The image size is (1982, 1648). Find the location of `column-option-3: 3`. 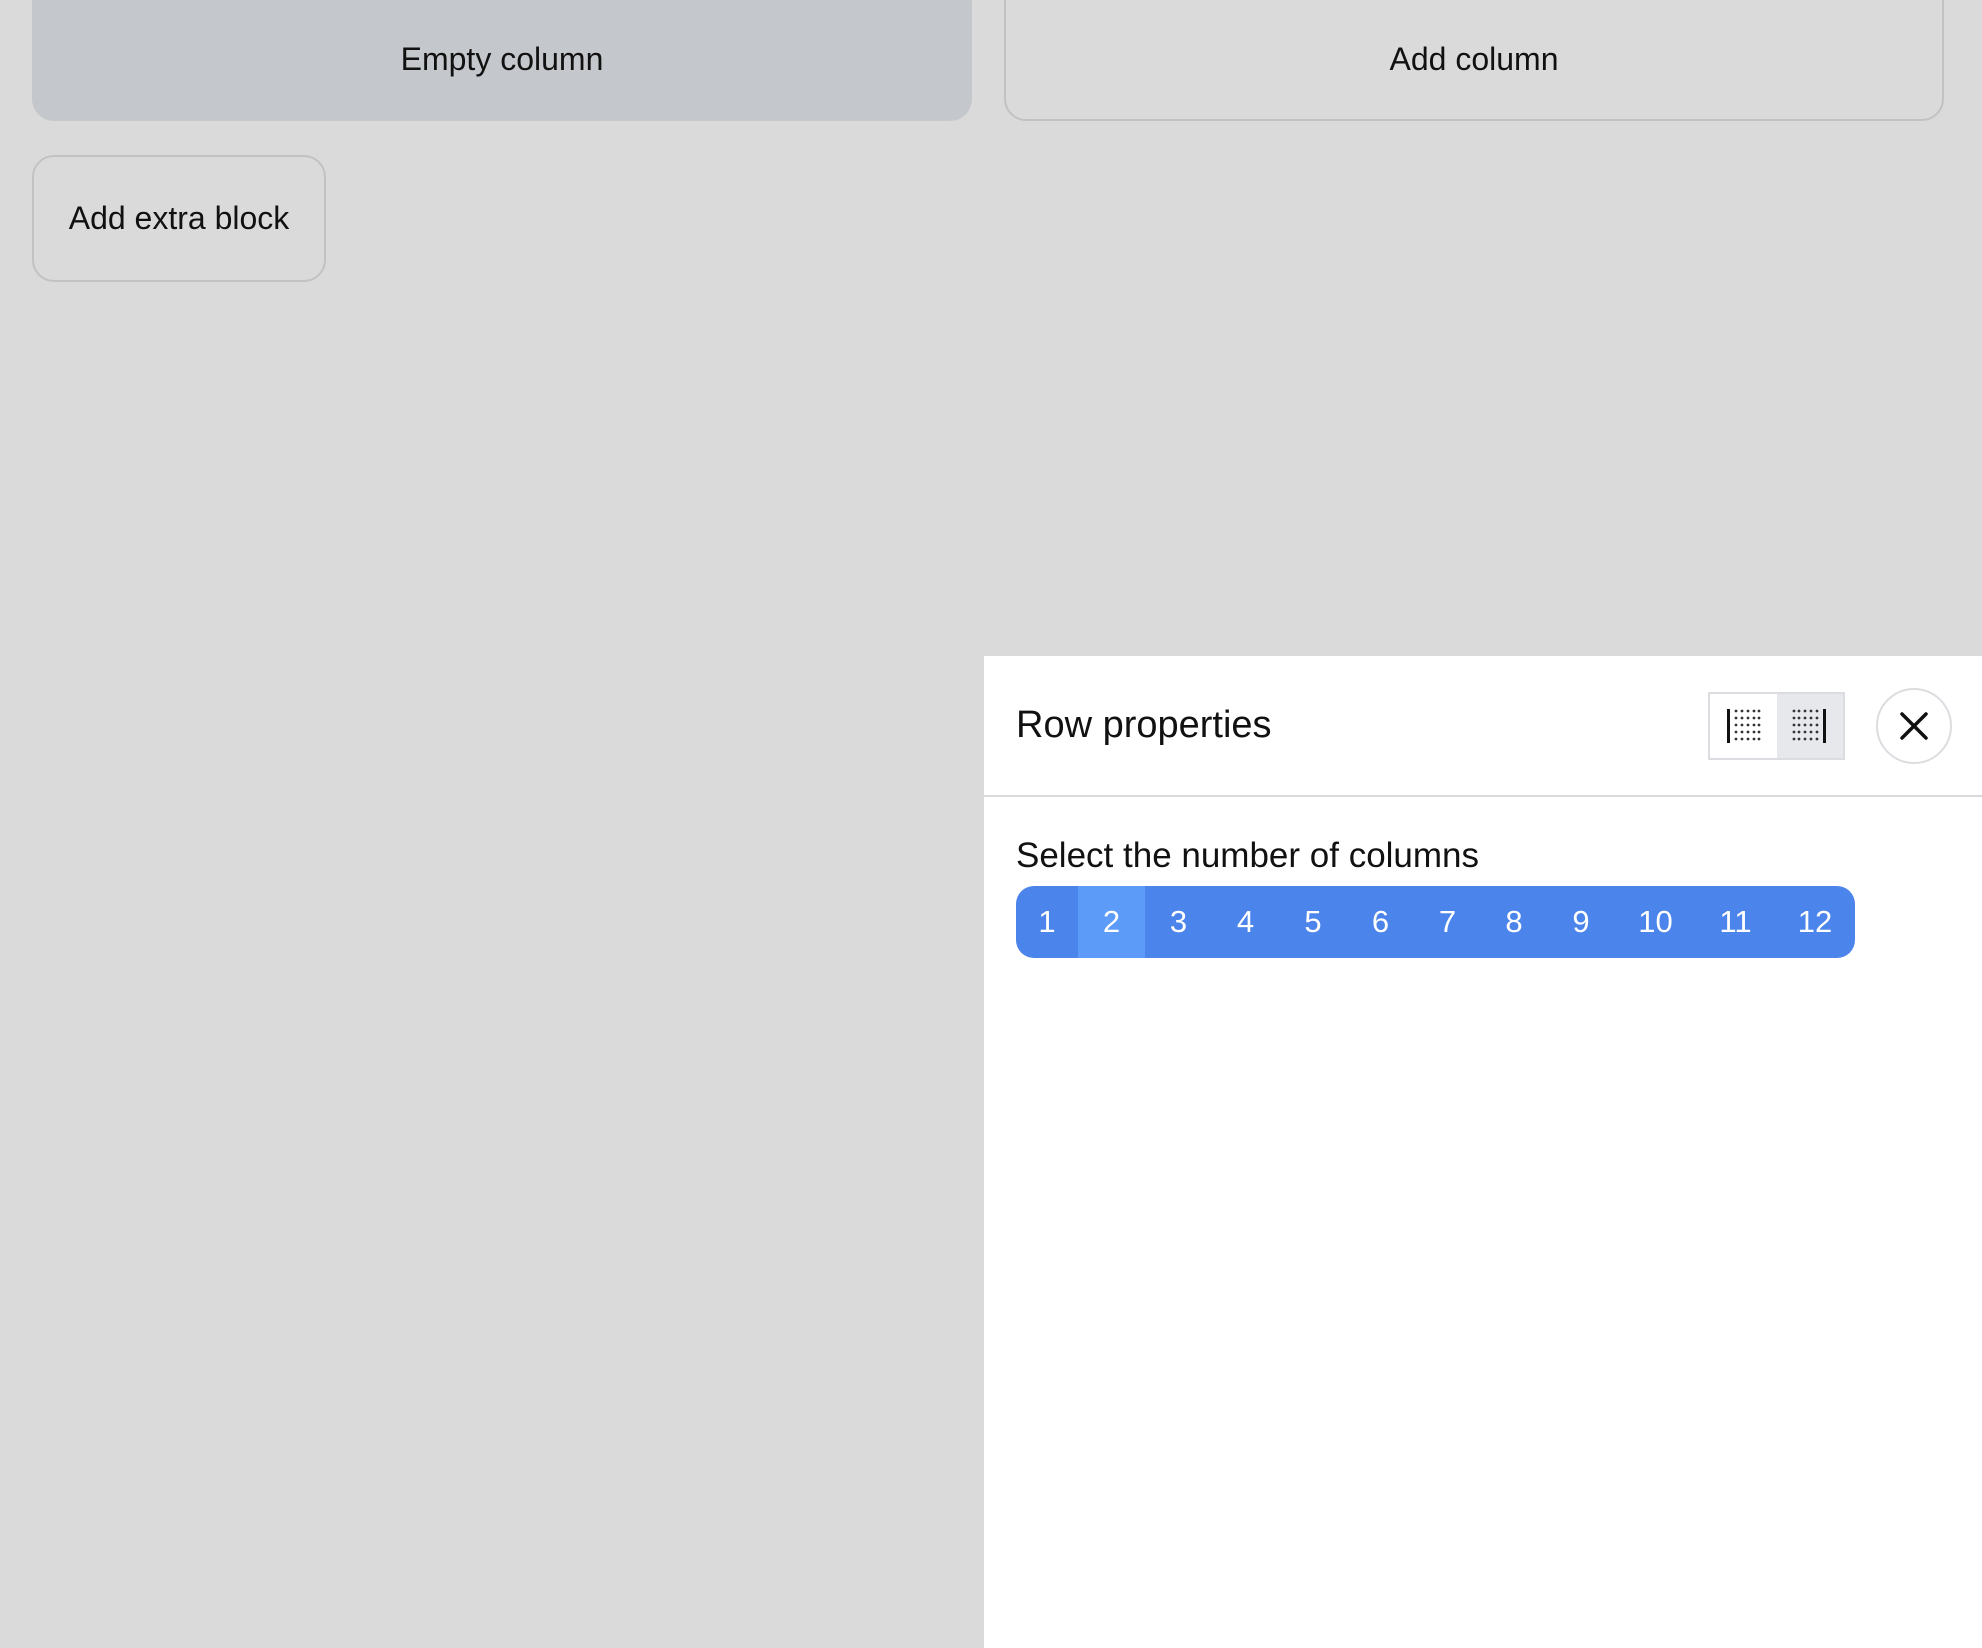

column-option-3: 3 is located at coordinates (1178, 922).